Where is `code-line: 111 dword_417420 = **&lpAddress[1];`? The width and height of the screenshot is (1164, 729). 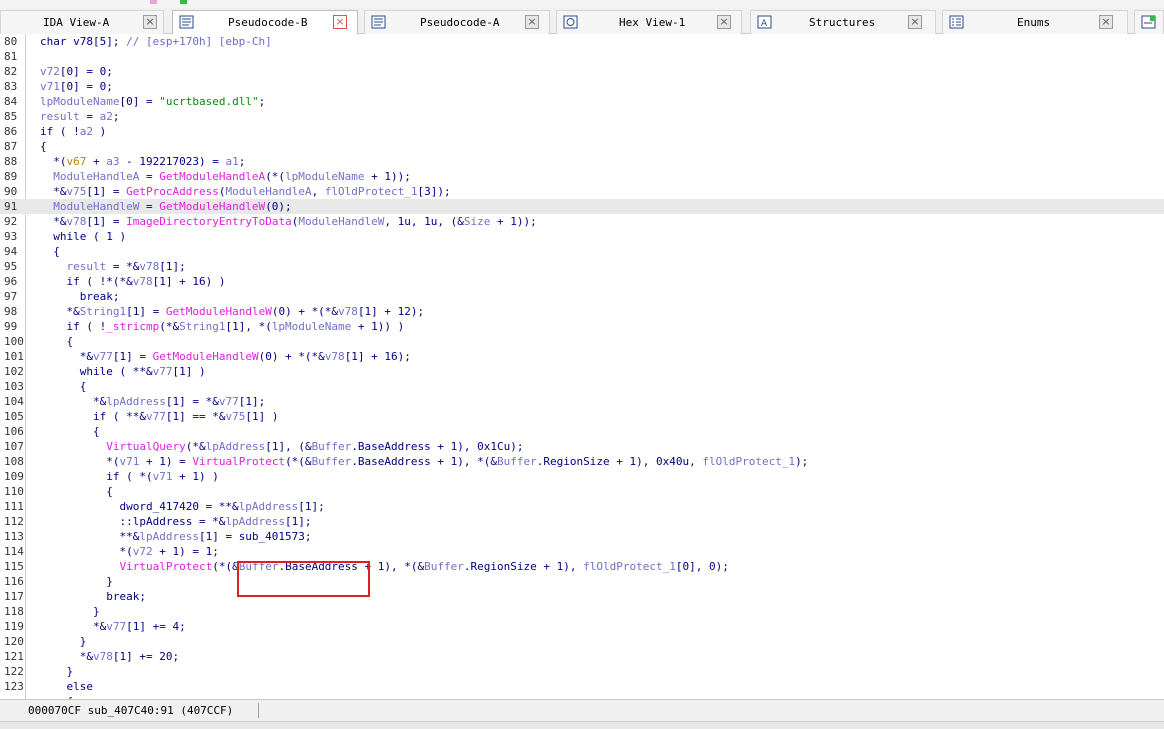
code-line: 111 dword_417420 = **&lpAddress[1]; is located at coordinates (582, 506).